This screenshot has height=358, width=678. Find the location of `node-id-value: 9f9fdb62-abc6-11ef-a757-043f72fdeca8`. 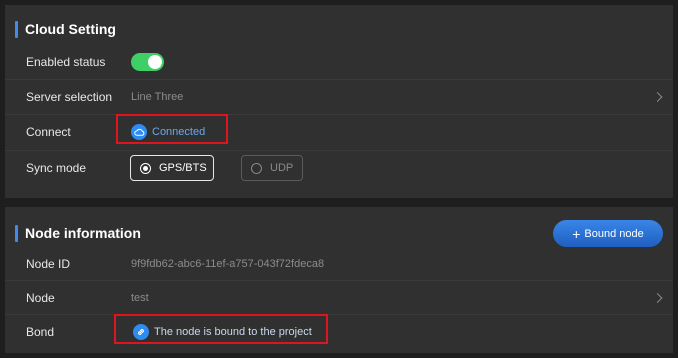

node-id-value: 9f9fdb62-abc6-11ef-a757-043f72fdeca8 is located at coordinates (228, 264).